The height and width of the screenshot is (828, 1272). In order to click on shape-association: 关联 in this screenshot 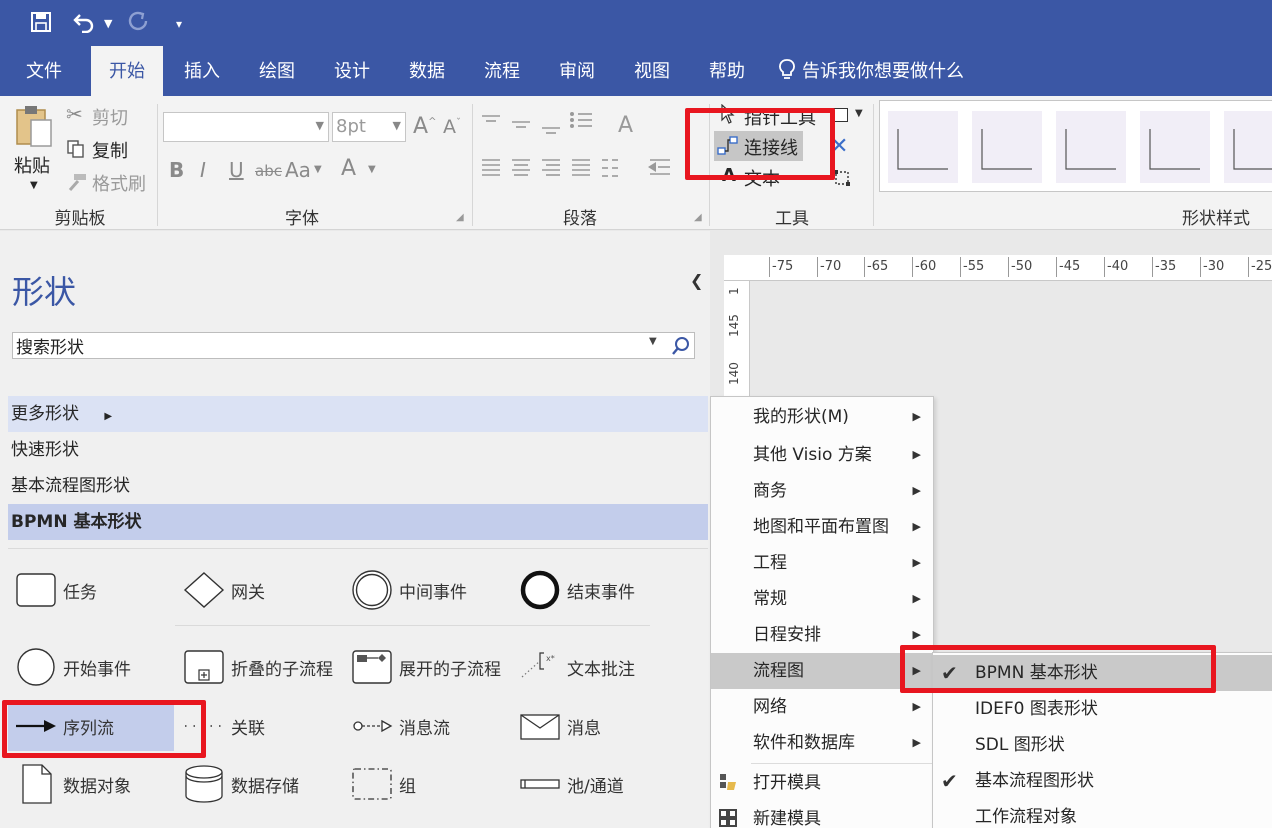, I will do `click(260, 726)`.